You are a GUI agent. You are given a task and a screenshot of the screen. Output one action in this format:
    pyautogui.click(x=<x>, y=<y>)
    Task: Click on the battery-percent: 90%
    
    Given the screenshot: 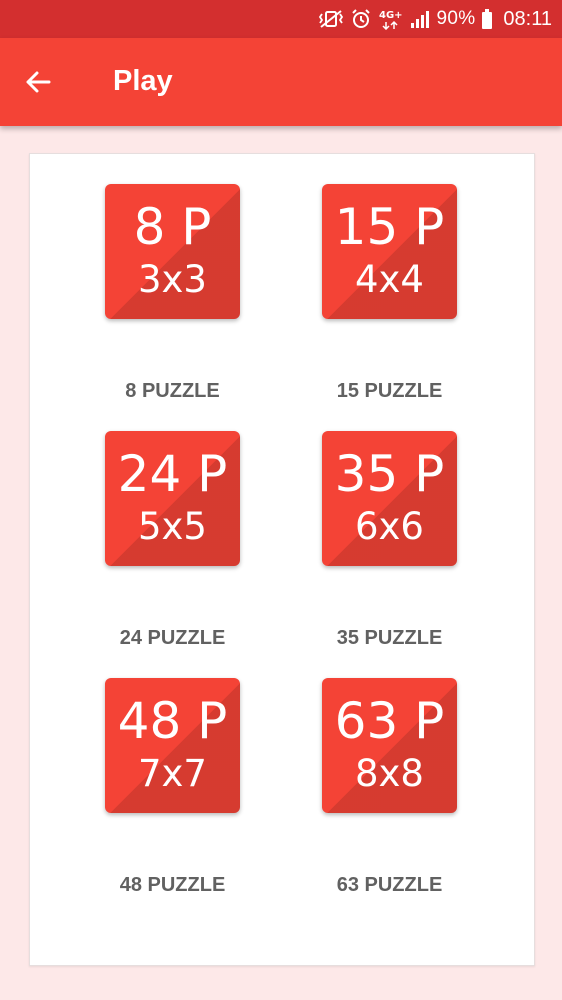 What is the action you would take?
    pyautogui.click(x=456, y=18)
    